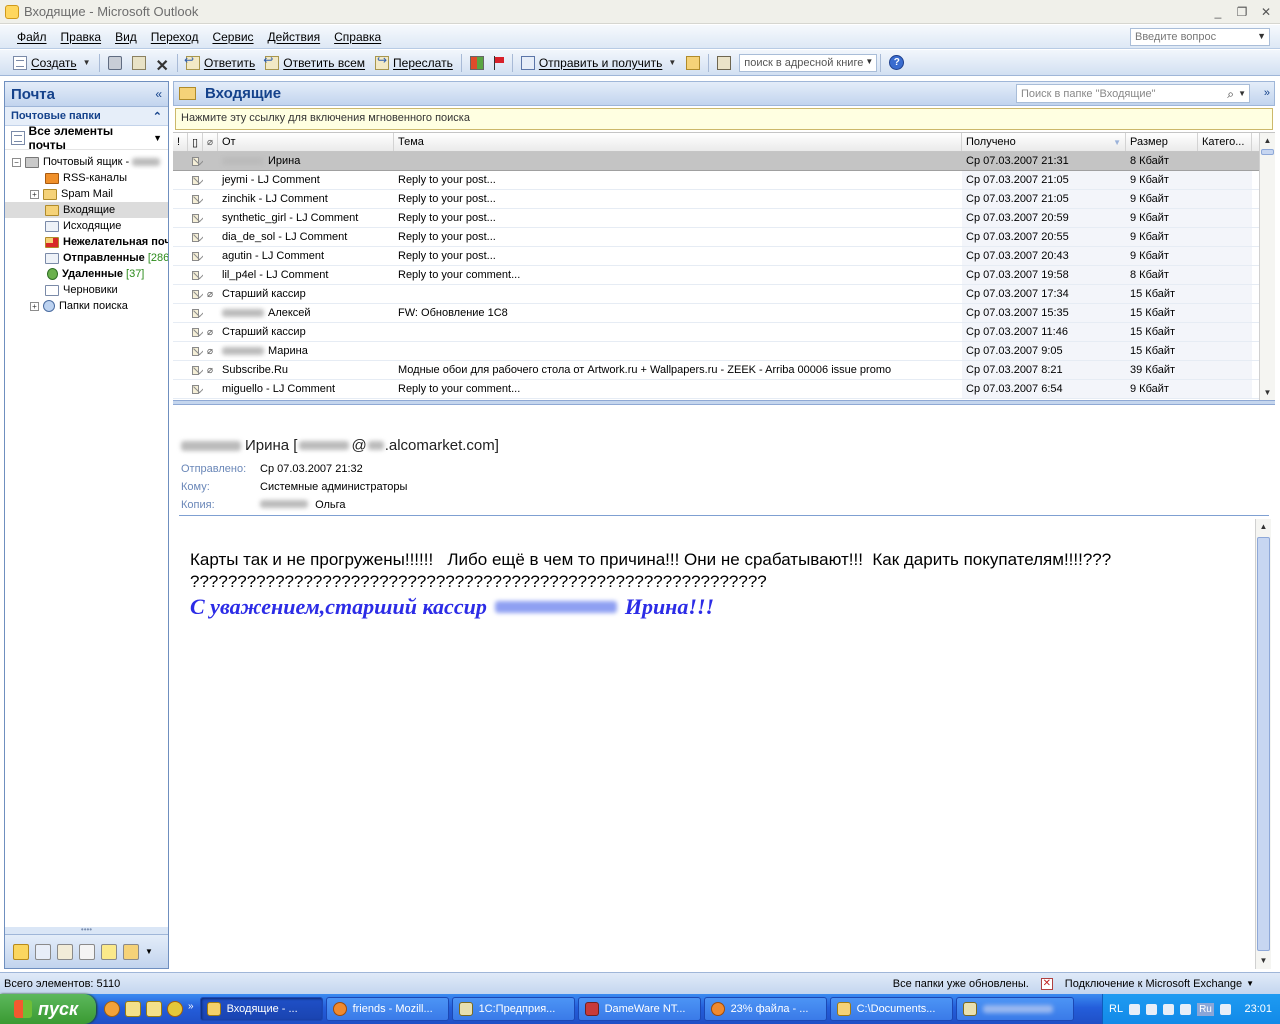  What do you see at coordinates (1266, 12) in the screenshot?
I see `close-button: ✕` at bounding box center [1266, 12].